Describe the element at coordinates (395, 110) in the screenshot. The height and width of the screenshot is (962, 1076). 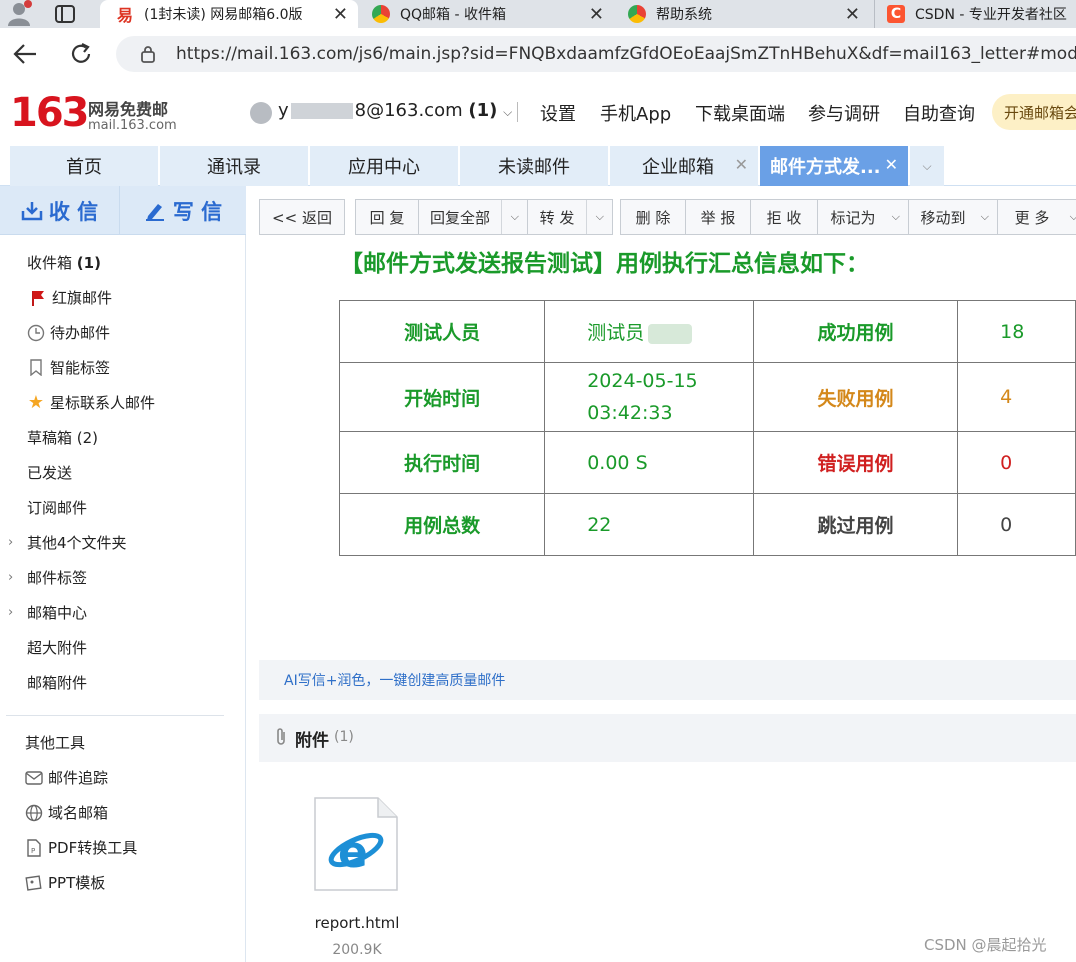
I see `account-menu: y 8@163.com (1) ⌵` at that location.